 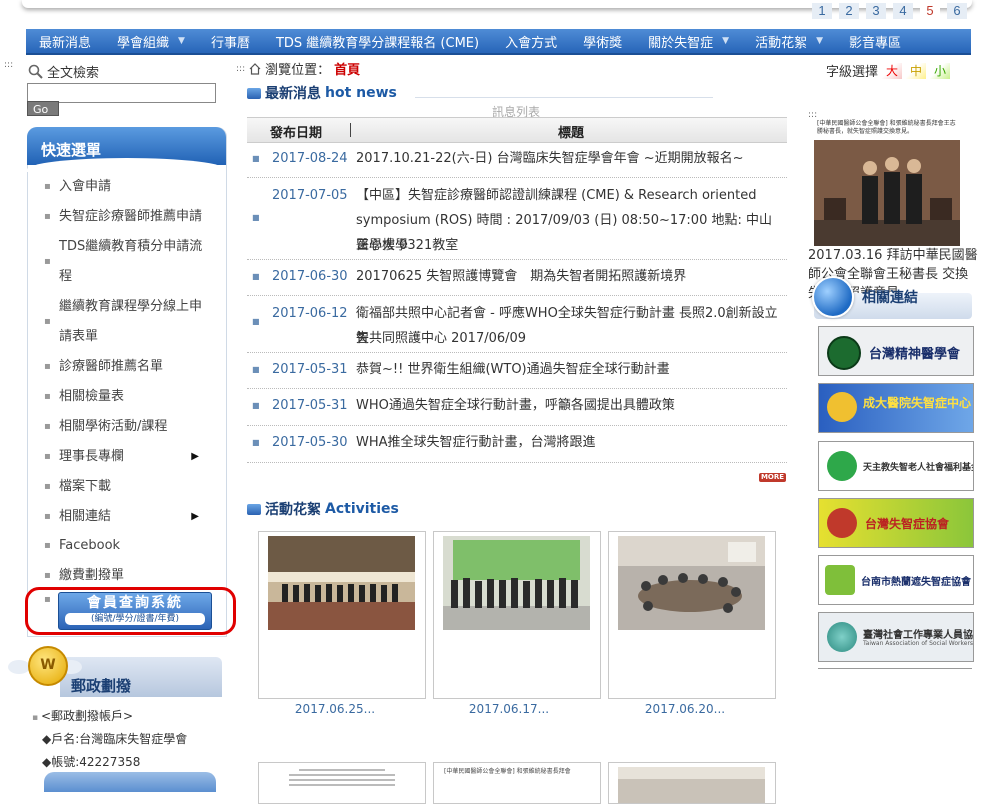 I want to click on nav-about-dementia: 關於失智症 ▼, so click(x=688, y=41).